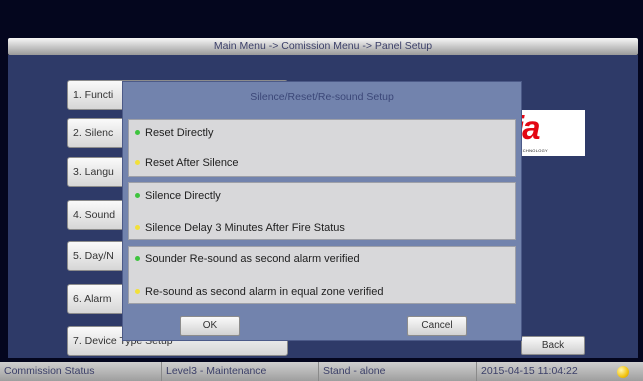 The width and height of the screenshot is (643, 381). I want to click on option-label: Silence Directly, so click(183, 196).